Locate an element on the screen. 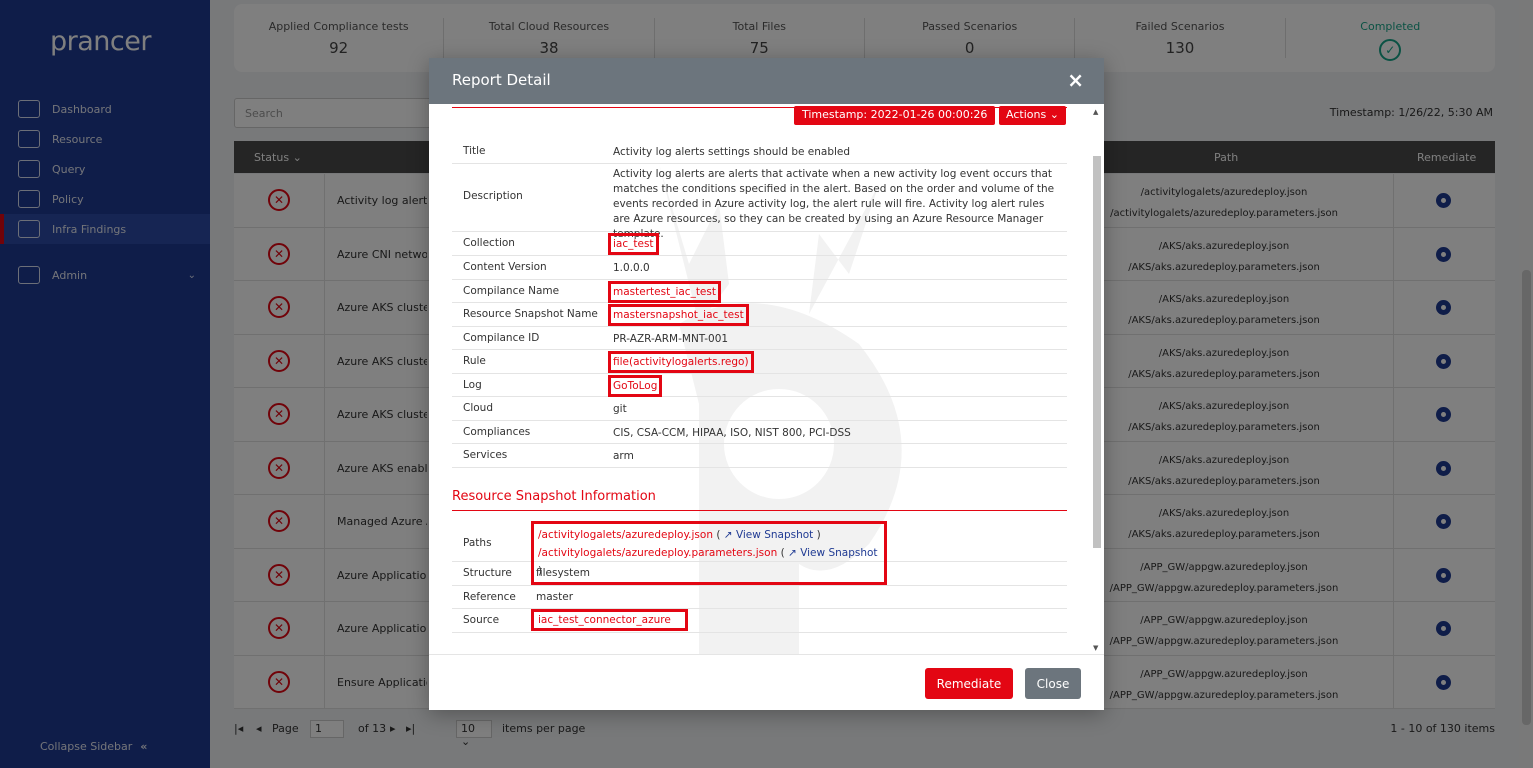 The height and width of the screenshot is (768, 1533). detail-value: PR-AZR-ARM-MNT-001 is located at coordinates (671, 339).